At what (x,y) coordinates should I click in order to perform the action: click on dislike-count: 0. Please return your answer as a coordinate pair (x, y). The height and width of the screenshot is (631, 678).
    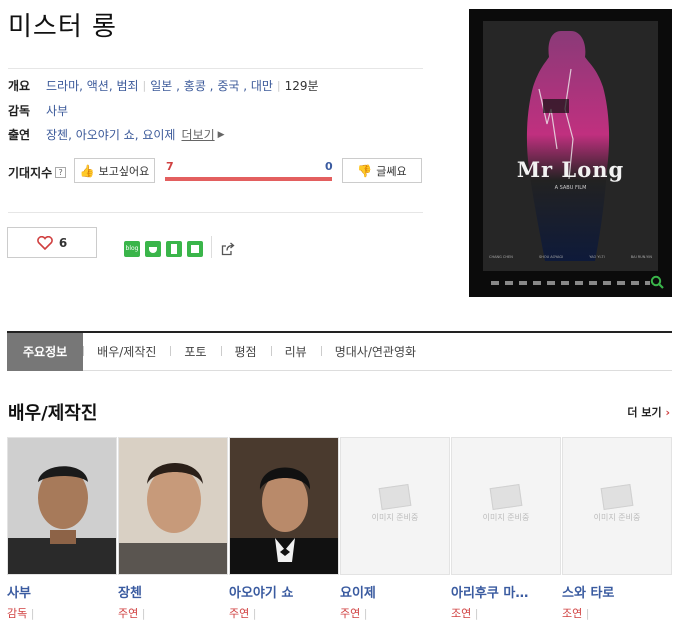
    Looking at the image, I should click on (329, 166).